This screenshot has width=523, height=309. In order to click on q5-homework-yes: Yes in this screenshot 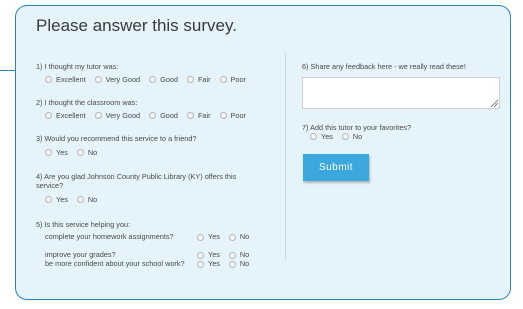, I will do `click(208, 237)`.